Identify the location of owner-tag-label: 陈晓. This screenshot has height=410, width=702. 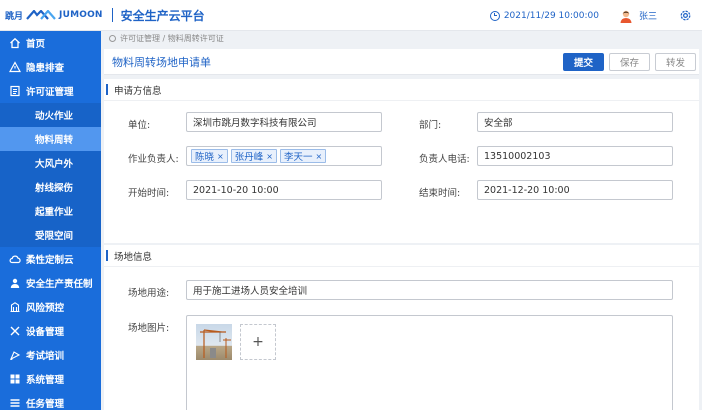
(205, 157).